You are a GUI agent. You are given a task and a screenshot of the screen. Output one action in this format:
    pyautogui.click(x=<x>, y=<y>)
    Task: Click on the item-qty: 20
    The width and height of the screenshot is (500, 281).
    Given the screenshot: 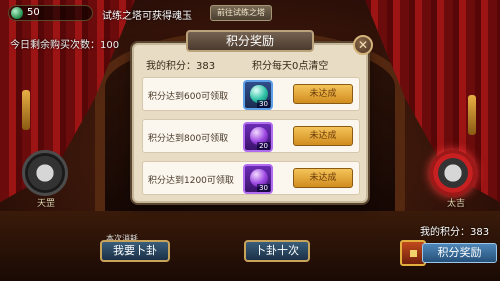 What is the action you would take?
    pyautogui.click(x=263, y=146)
    